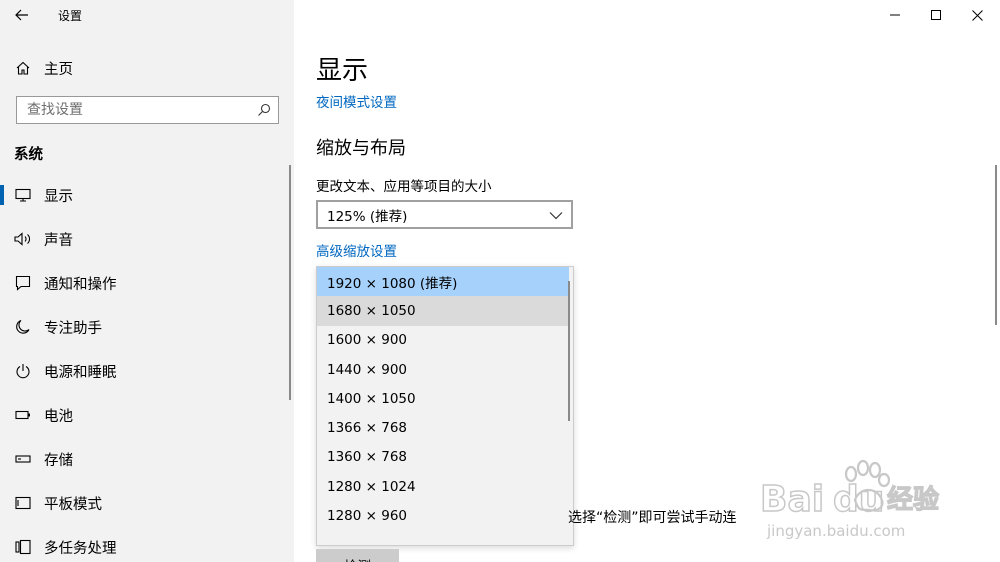 The image size is (1000, 562). Describe the element at coordinates (147, 543) in the screenshot. I see `sidebar-item-multitasking: 多任务处理` at that location.